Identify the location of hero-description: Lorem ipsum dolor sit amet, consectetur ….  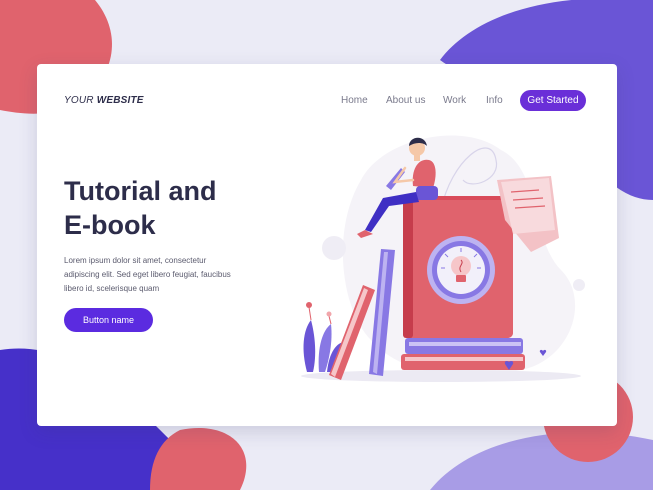
(164, 275).